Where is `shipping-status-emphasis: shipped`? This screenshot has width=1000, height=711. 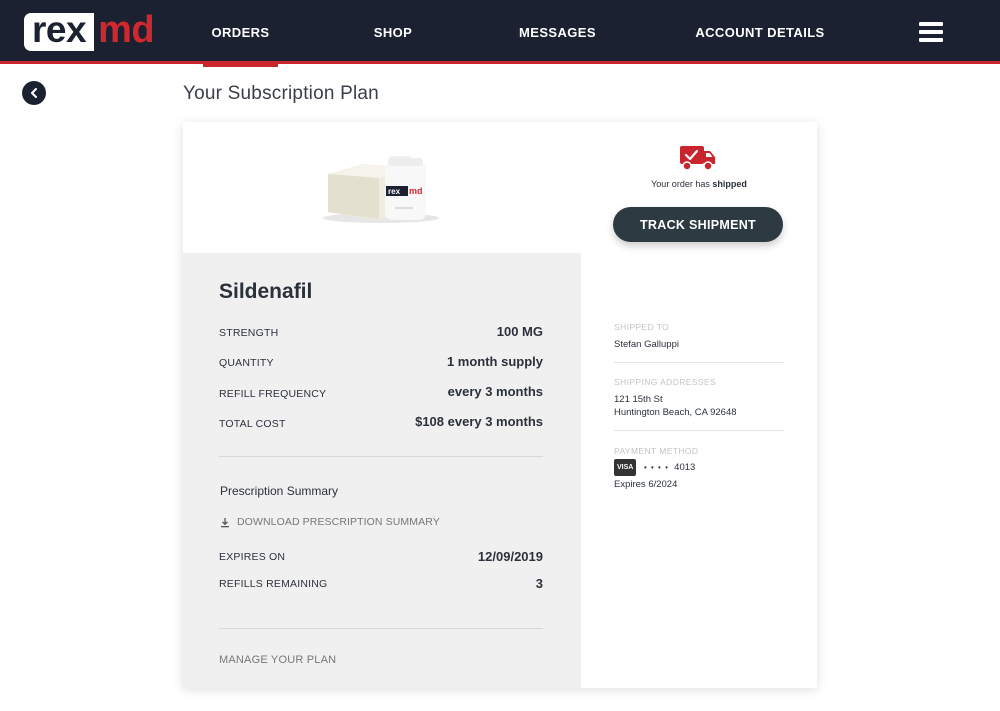 shipping-status-emphasis: shipped is located at coordinates (729, 184).